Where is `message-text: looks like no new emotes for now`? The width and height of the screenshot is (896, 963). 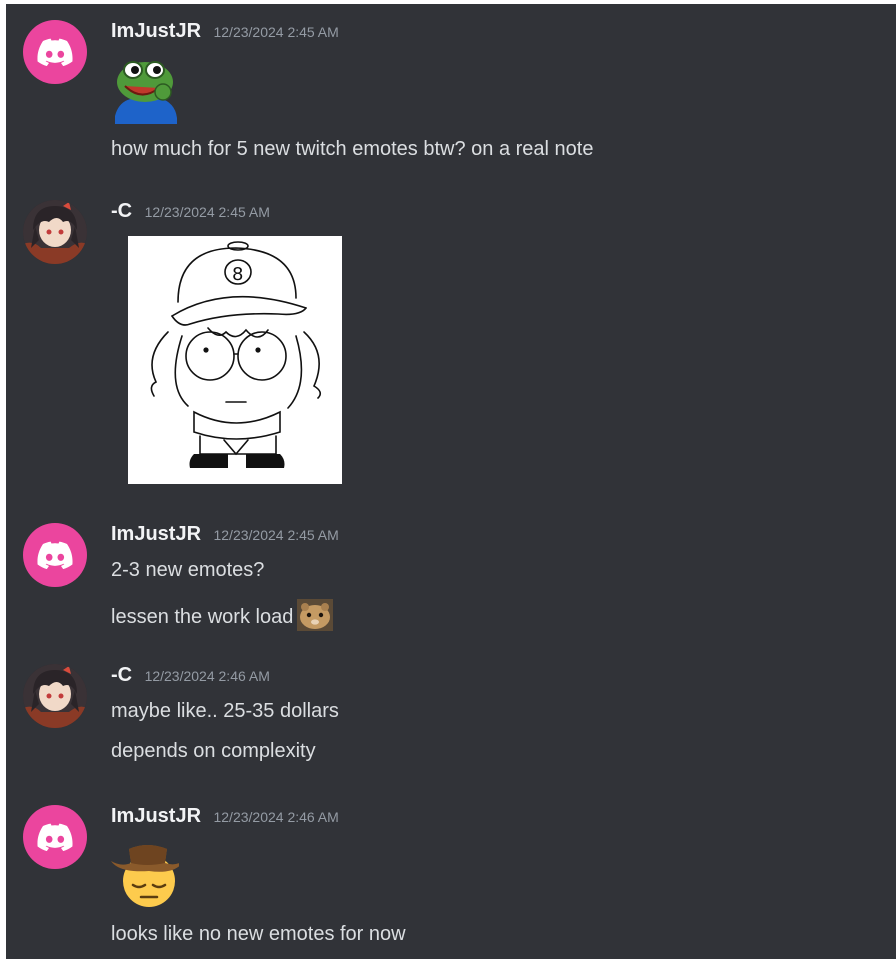
message-text: looks like no new emotes for now is located at coordinates (258, 934).